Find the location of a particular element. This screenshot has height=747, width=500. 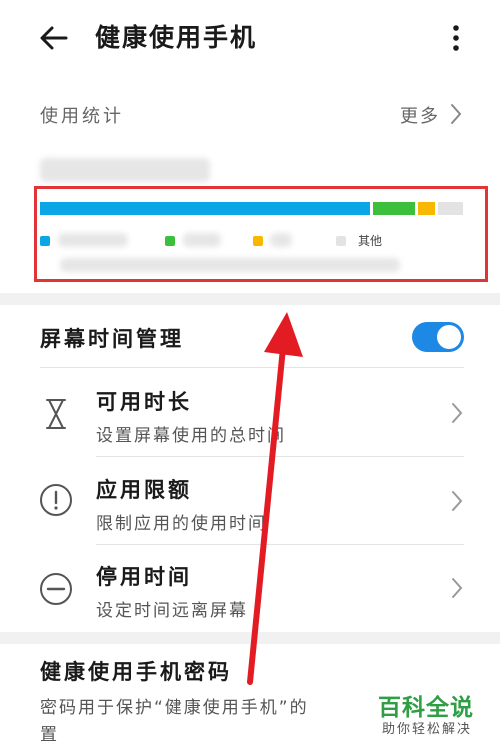

top-bar: 健康使用手机 is located at coordinates (250, 36).